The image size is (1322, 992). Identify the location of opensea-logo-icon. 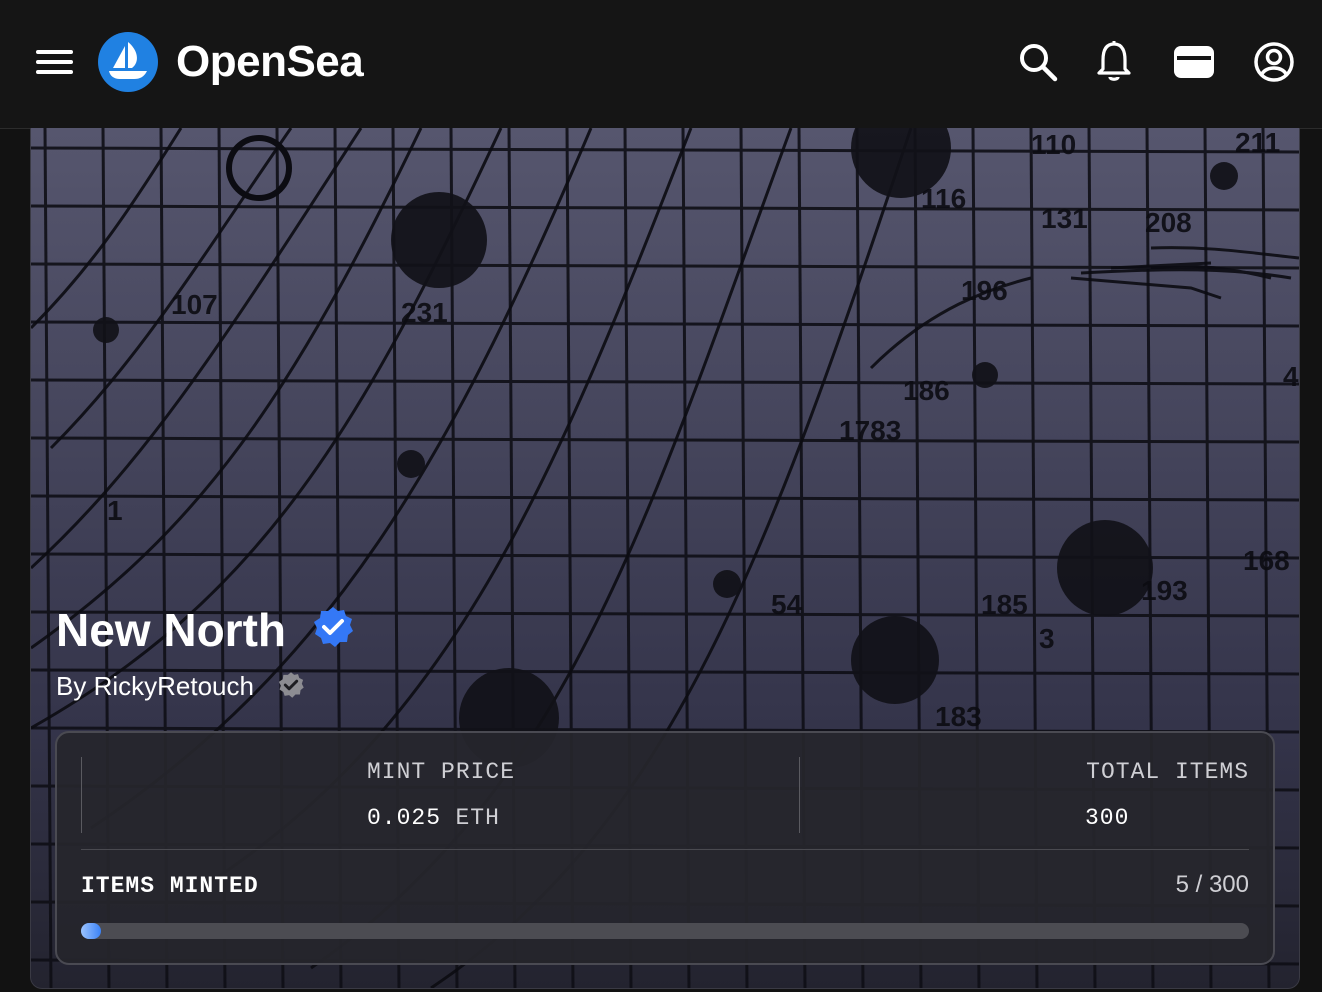
(128, 62).